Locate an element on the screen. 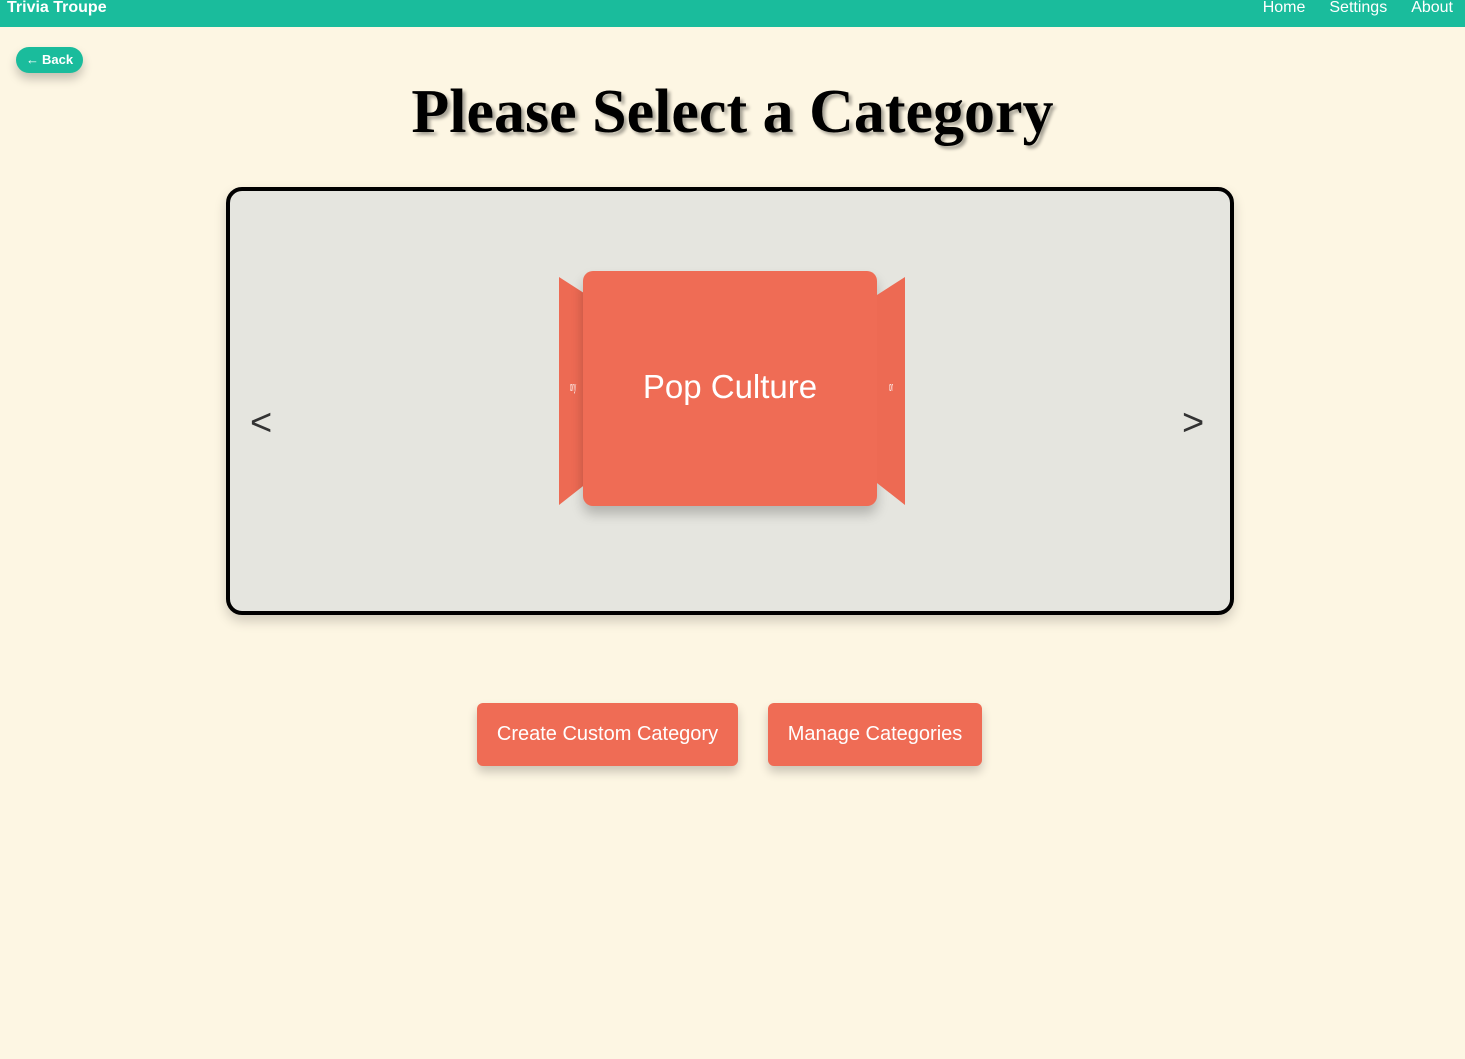  carousel-next-button: > is located at coordinates (1193, 423).